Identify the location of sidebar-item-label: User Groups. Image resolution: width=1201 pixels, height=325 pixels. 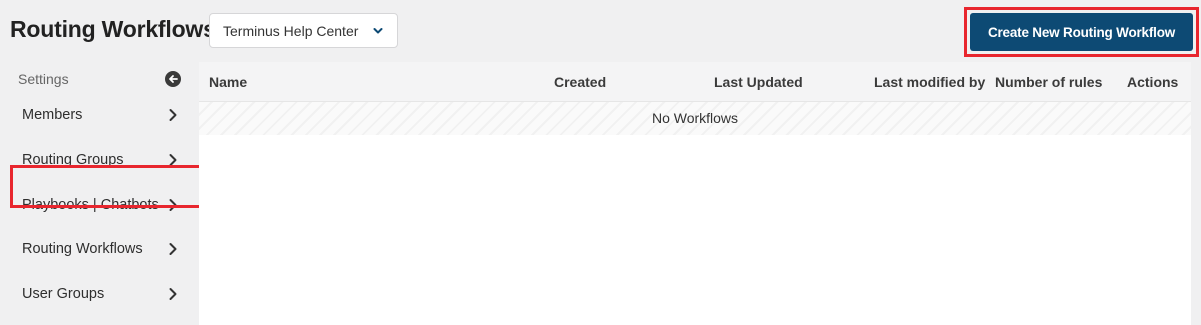
(63, 294).